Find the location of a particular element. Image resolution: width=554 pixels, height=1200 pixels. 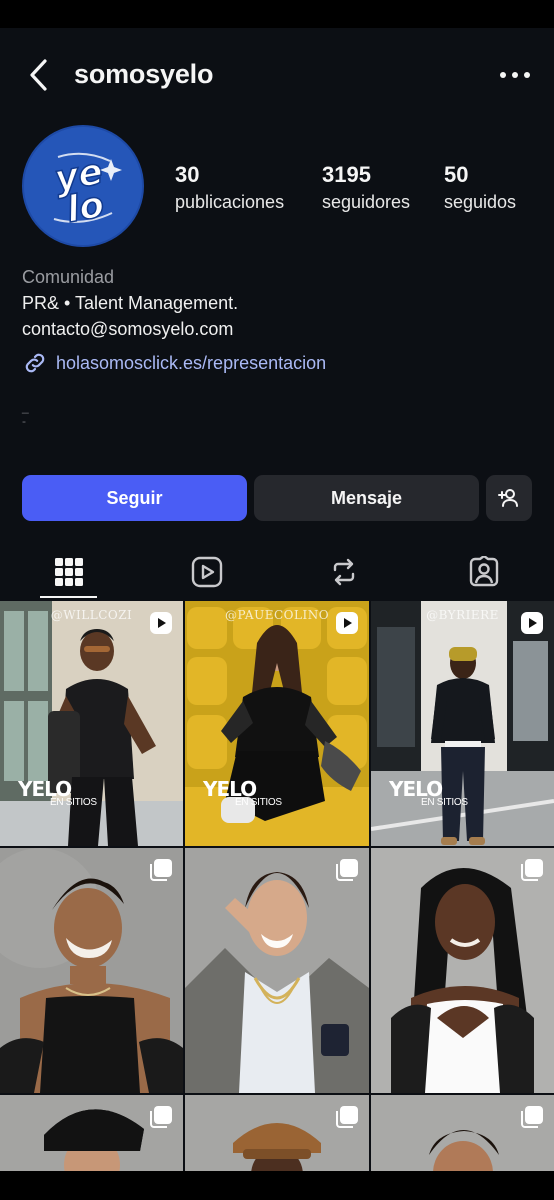

more-options-icon is located at coordinates (515, 75).